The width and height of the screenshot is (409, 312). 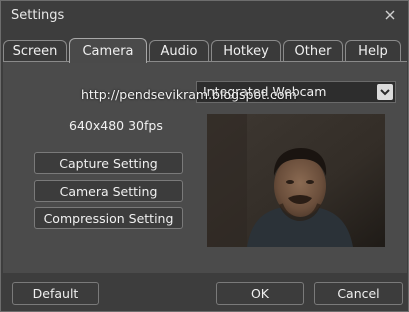 What do you see at coordinates (385, 92) in the screenshot?
I see `chevron-down-icon` at bounding box center [385, 92].